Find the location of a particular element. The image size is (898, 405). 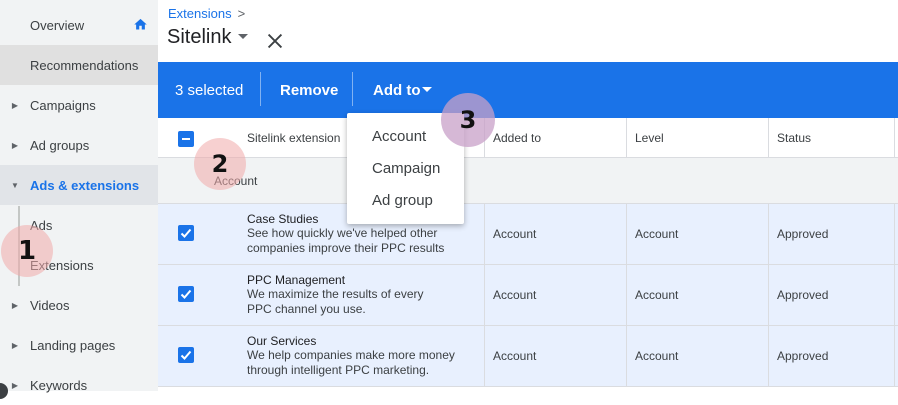

sidebar-item-label: Campaigns is located at coordinates (63, 105).